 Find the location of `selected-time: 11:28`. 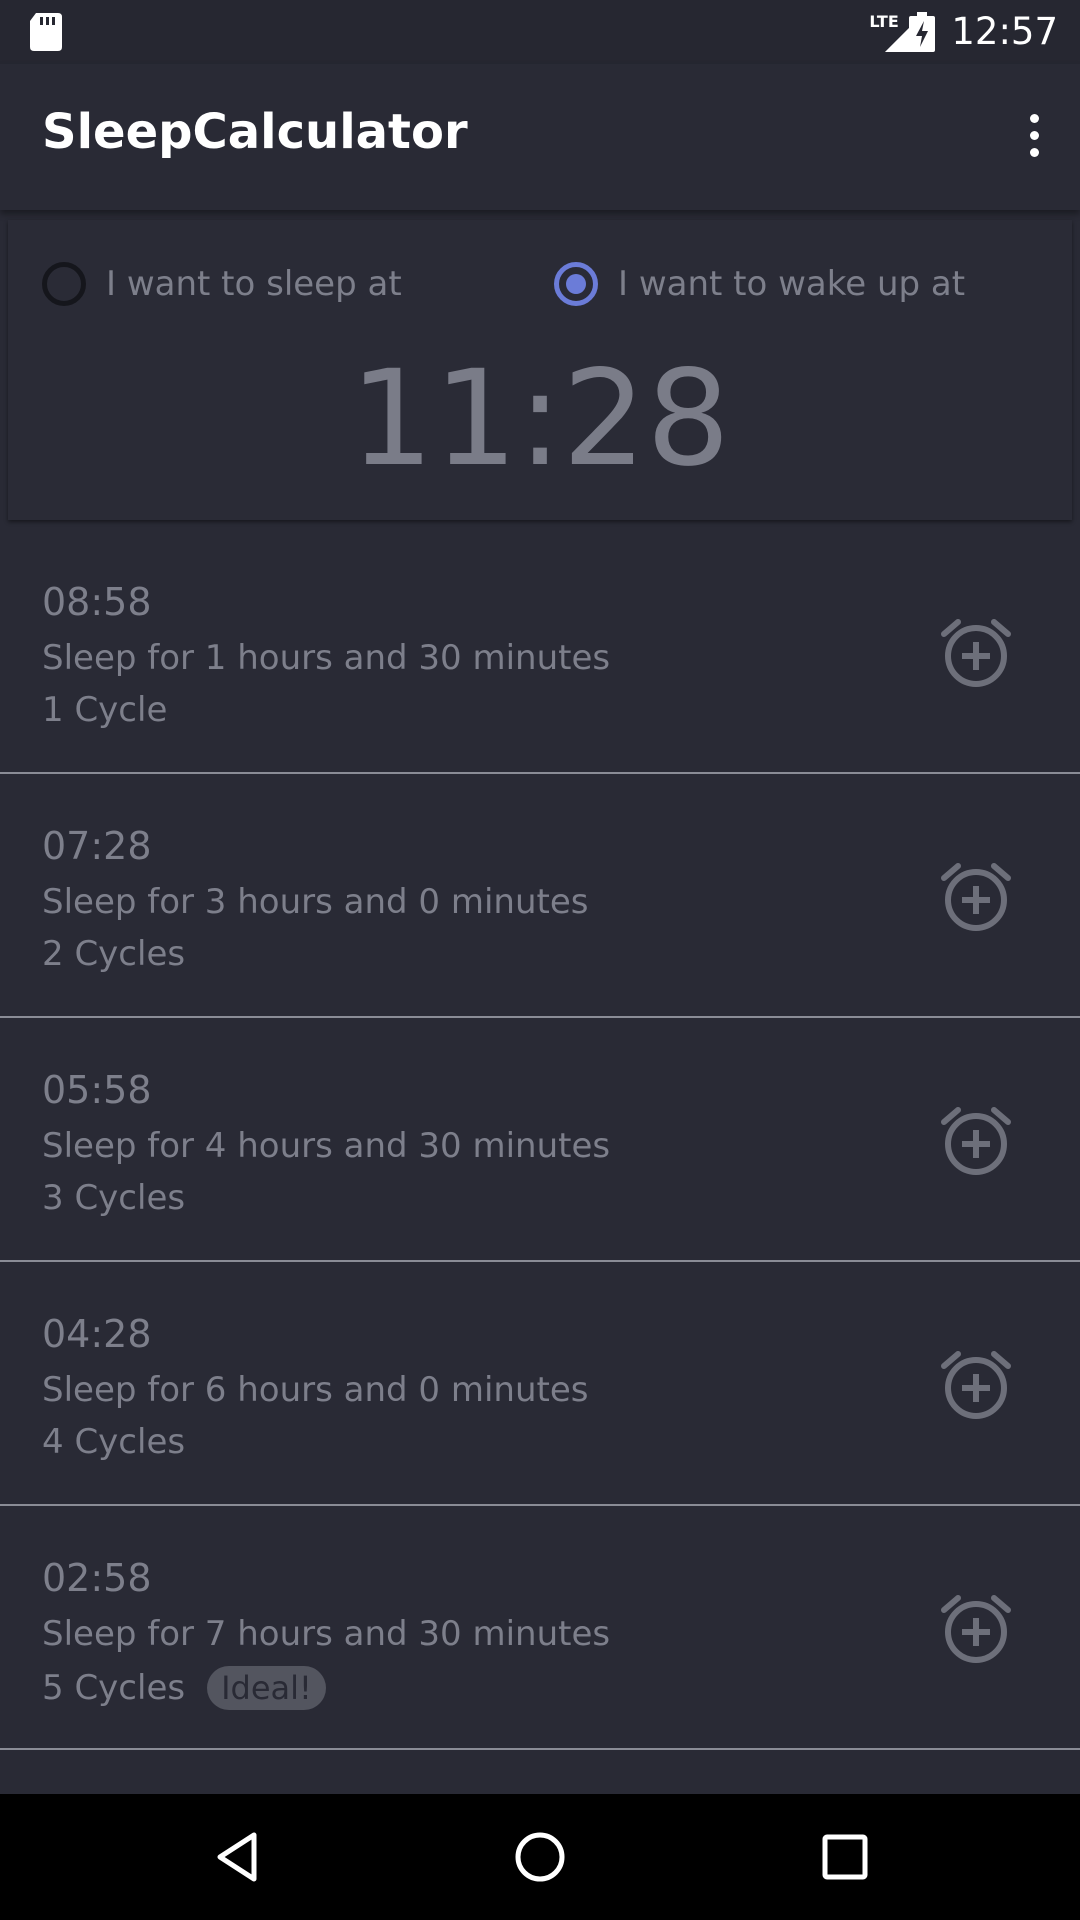

selected-time: 11:28 is located at coordinates (540, 419).